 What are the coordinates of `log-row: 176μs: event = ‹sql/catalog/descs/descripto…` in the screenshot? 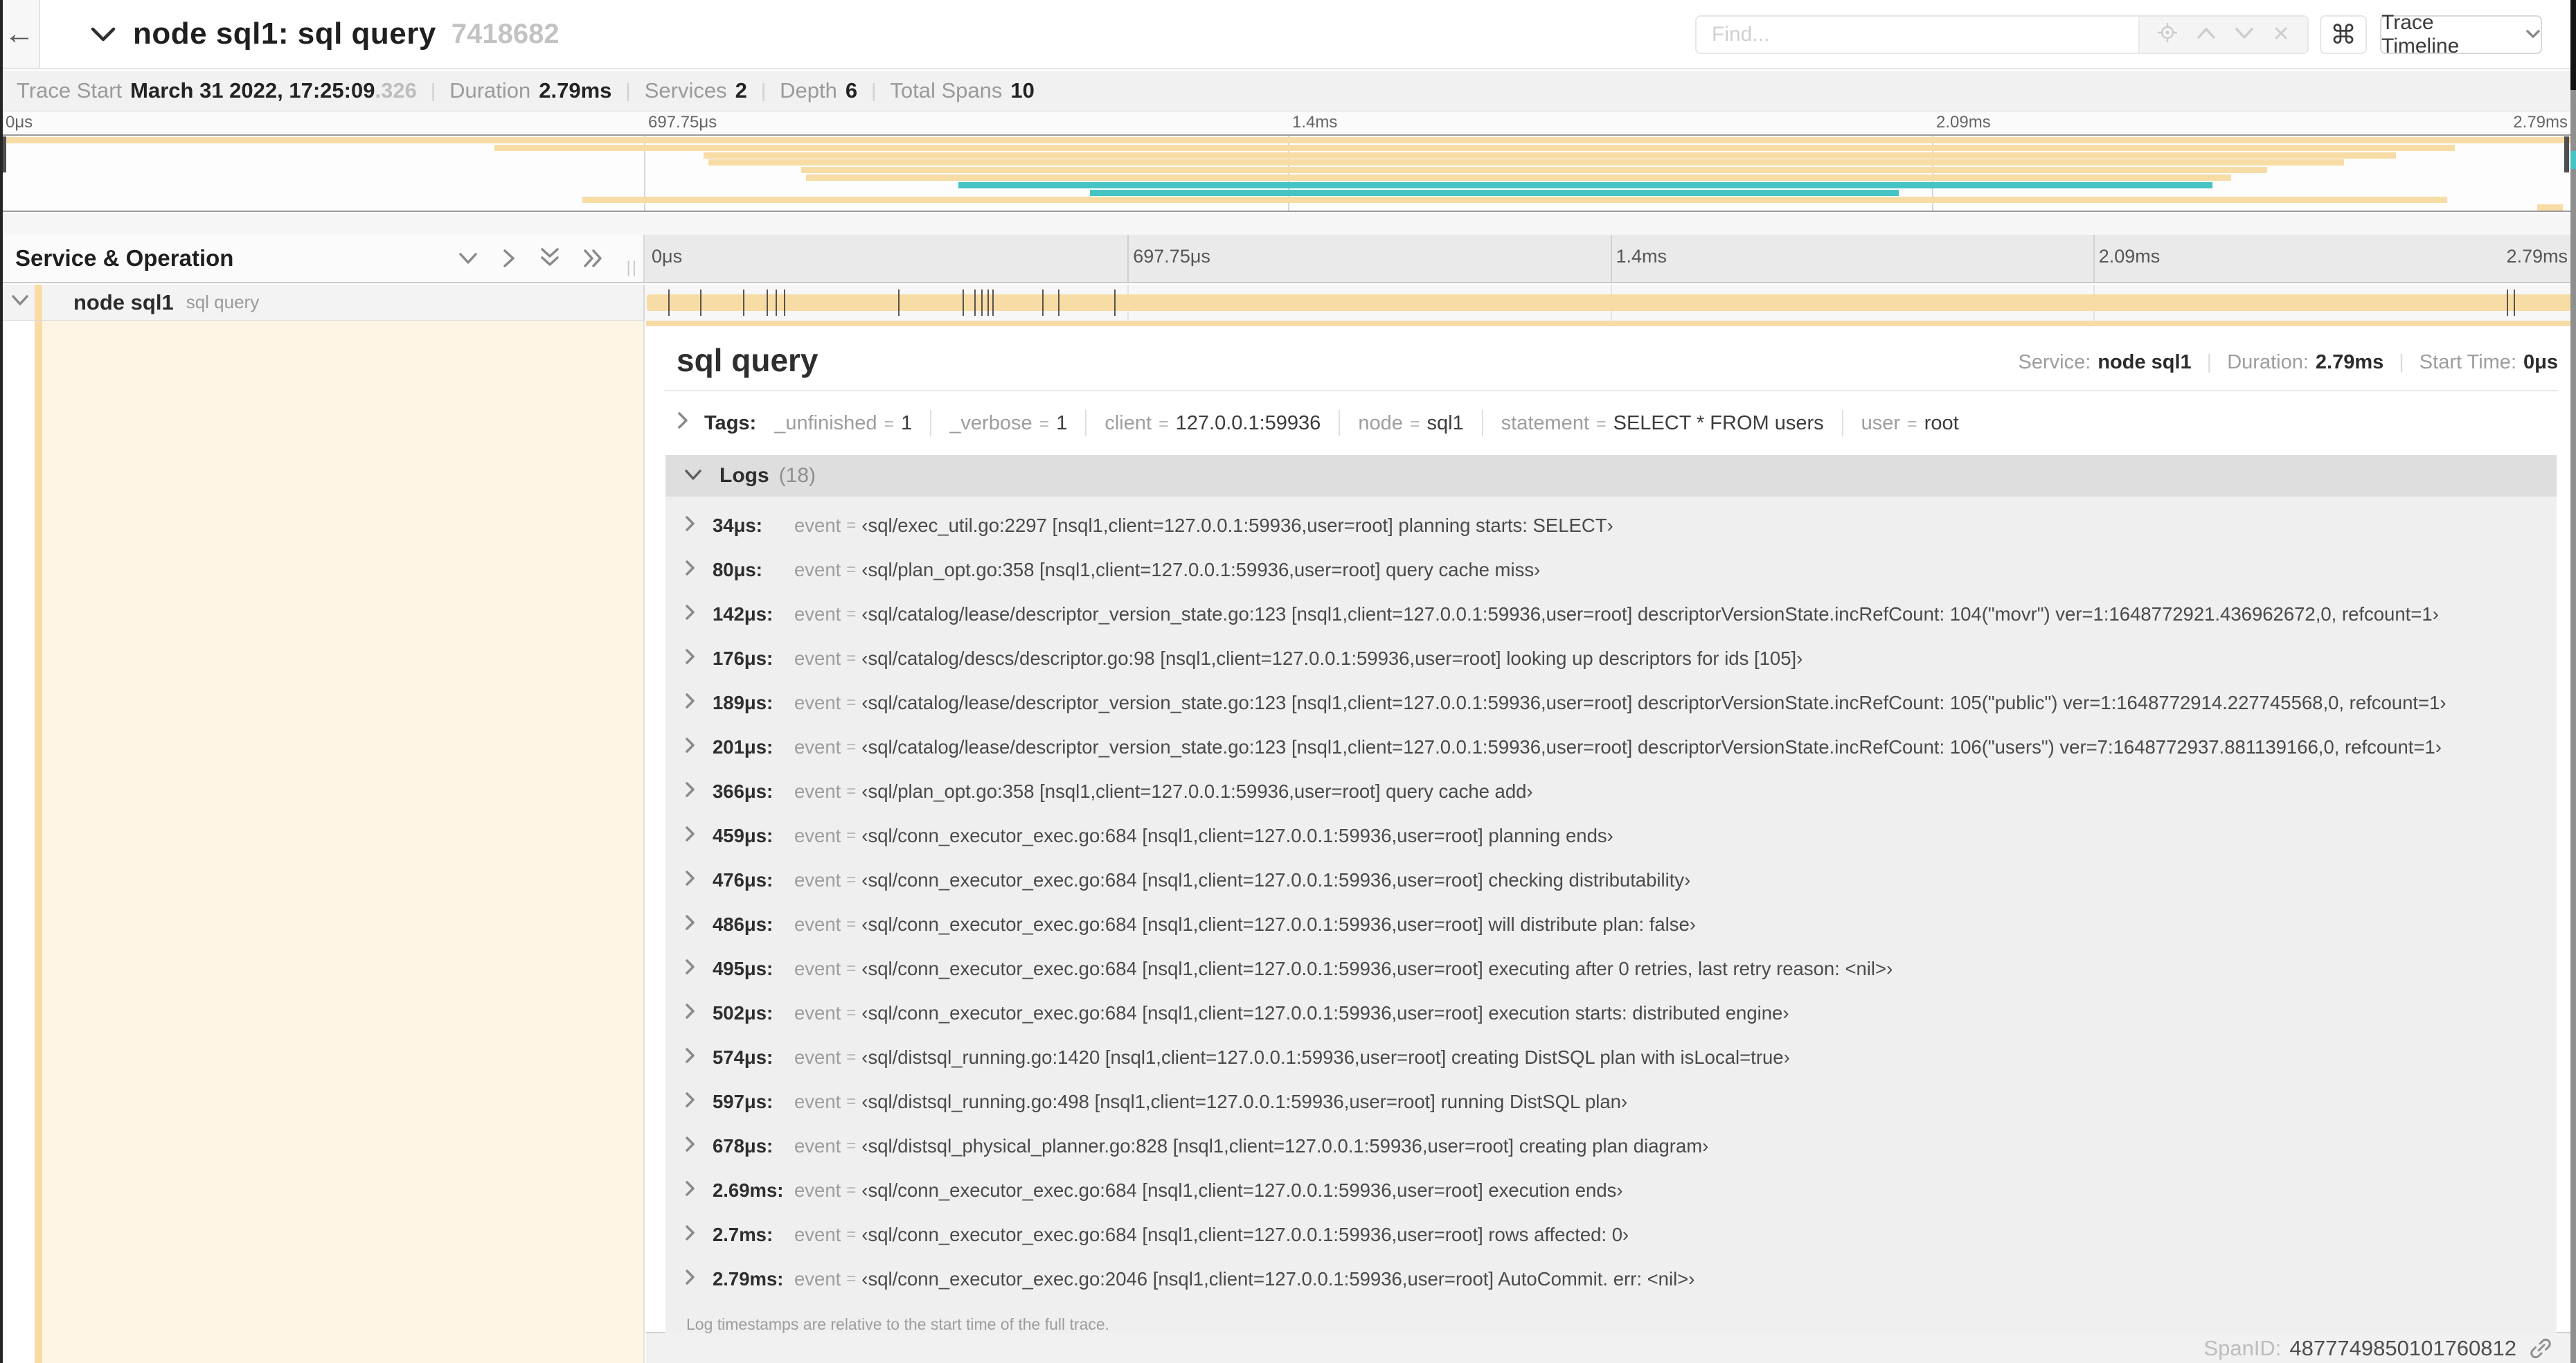 It's located at (1611, 658).